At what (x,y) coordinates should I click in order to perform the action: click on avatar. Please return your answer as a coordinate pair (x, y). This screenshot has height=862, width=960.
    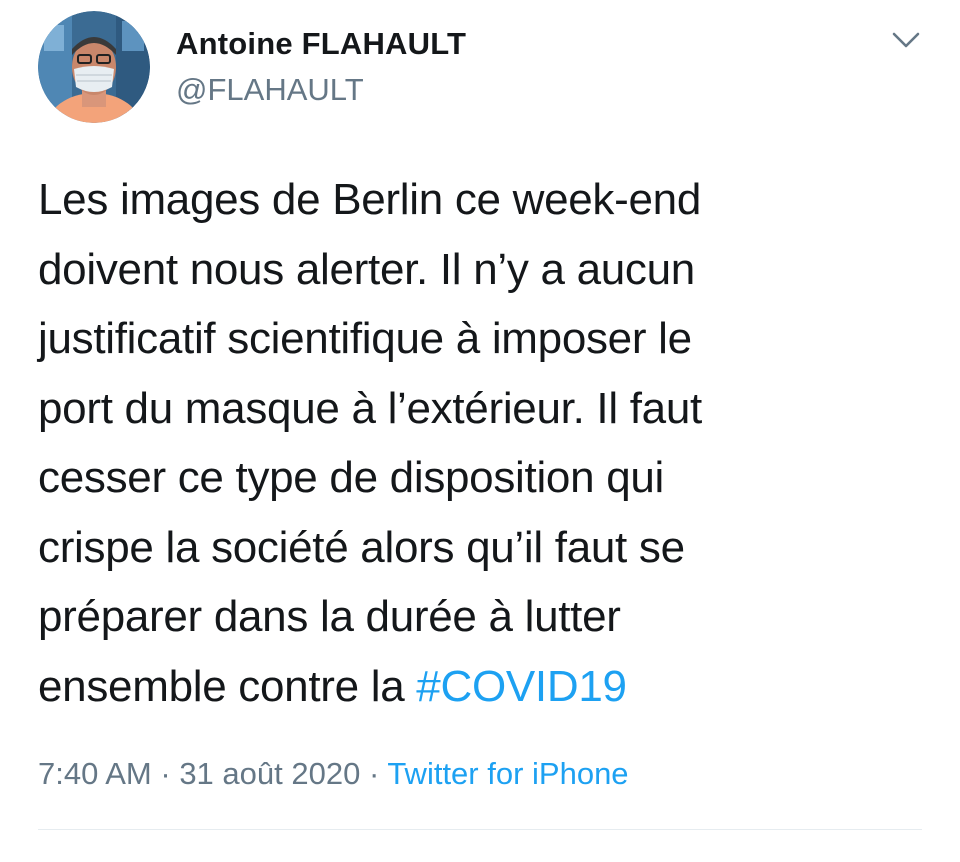
    Looking at the image, I should click on (94, 67).